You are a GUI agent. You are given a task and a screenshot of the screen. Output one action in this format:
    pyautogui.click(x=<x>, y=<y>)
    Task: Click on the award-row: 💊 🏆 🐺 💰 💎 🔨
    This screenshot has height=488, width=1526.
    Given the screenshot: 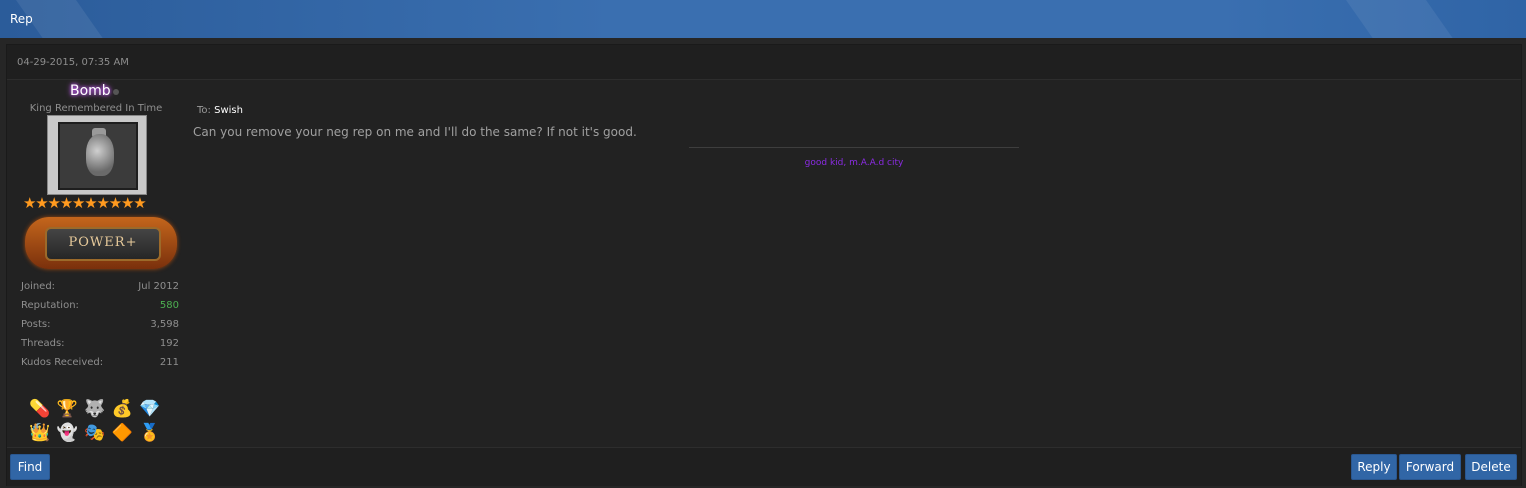 What is the action you would take?
    pyautogui.click(x=104, y=420)
    